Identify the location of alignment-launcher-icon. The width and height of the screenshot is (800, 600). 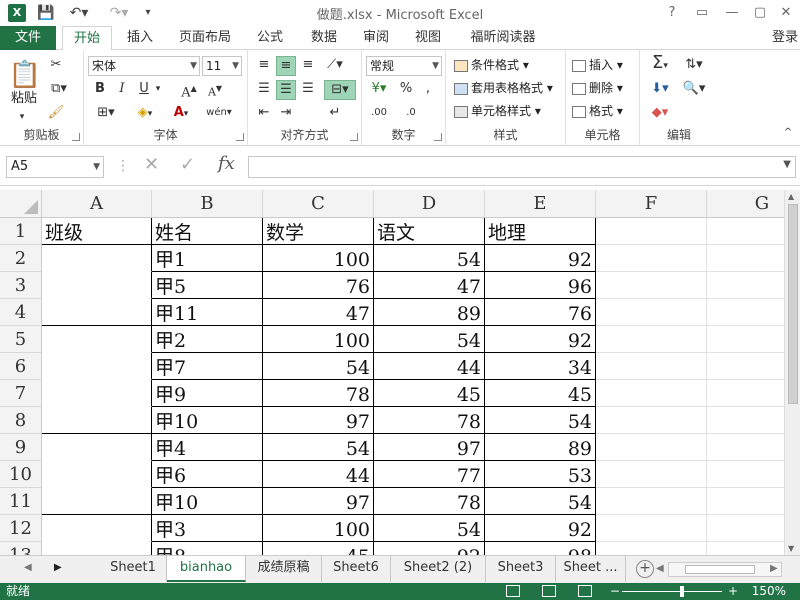
(354, 137).